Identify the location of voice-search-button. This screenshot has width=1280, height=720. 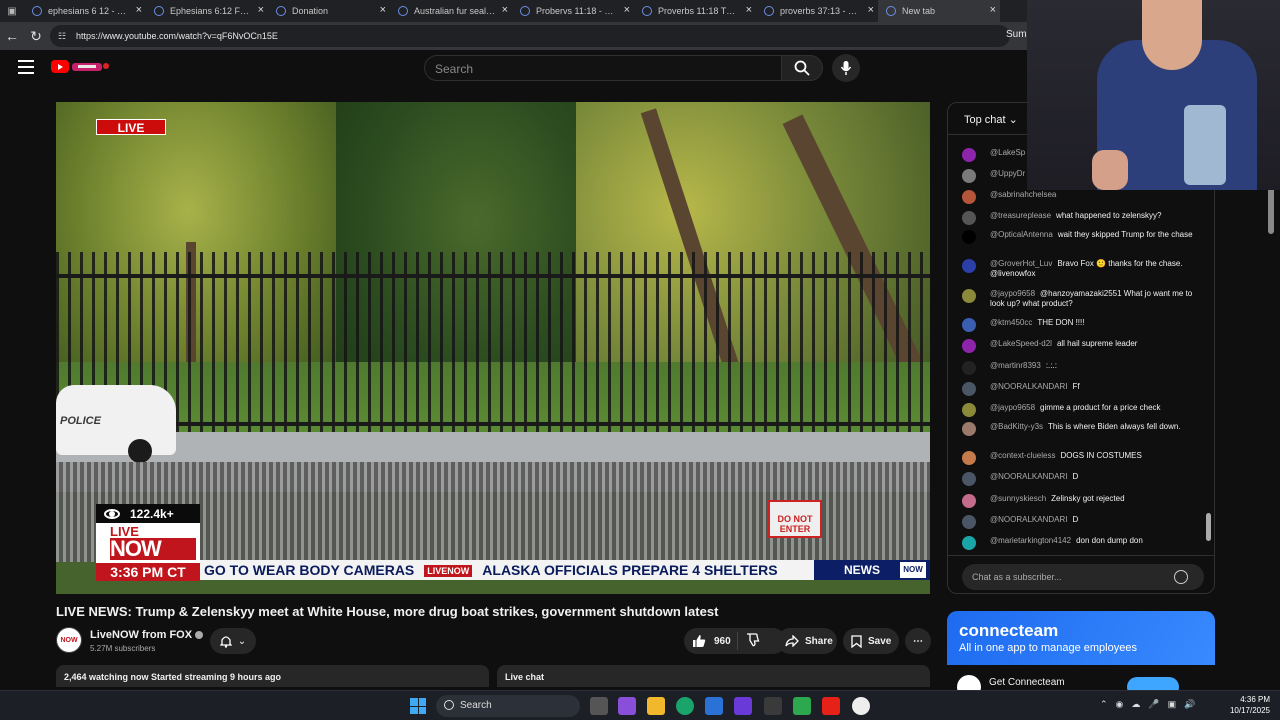
(846, 68).